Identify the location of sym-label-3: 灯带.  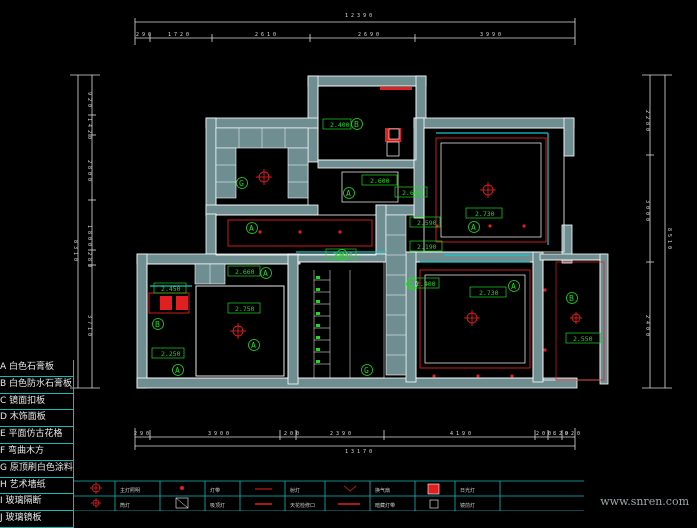
(215, 490).